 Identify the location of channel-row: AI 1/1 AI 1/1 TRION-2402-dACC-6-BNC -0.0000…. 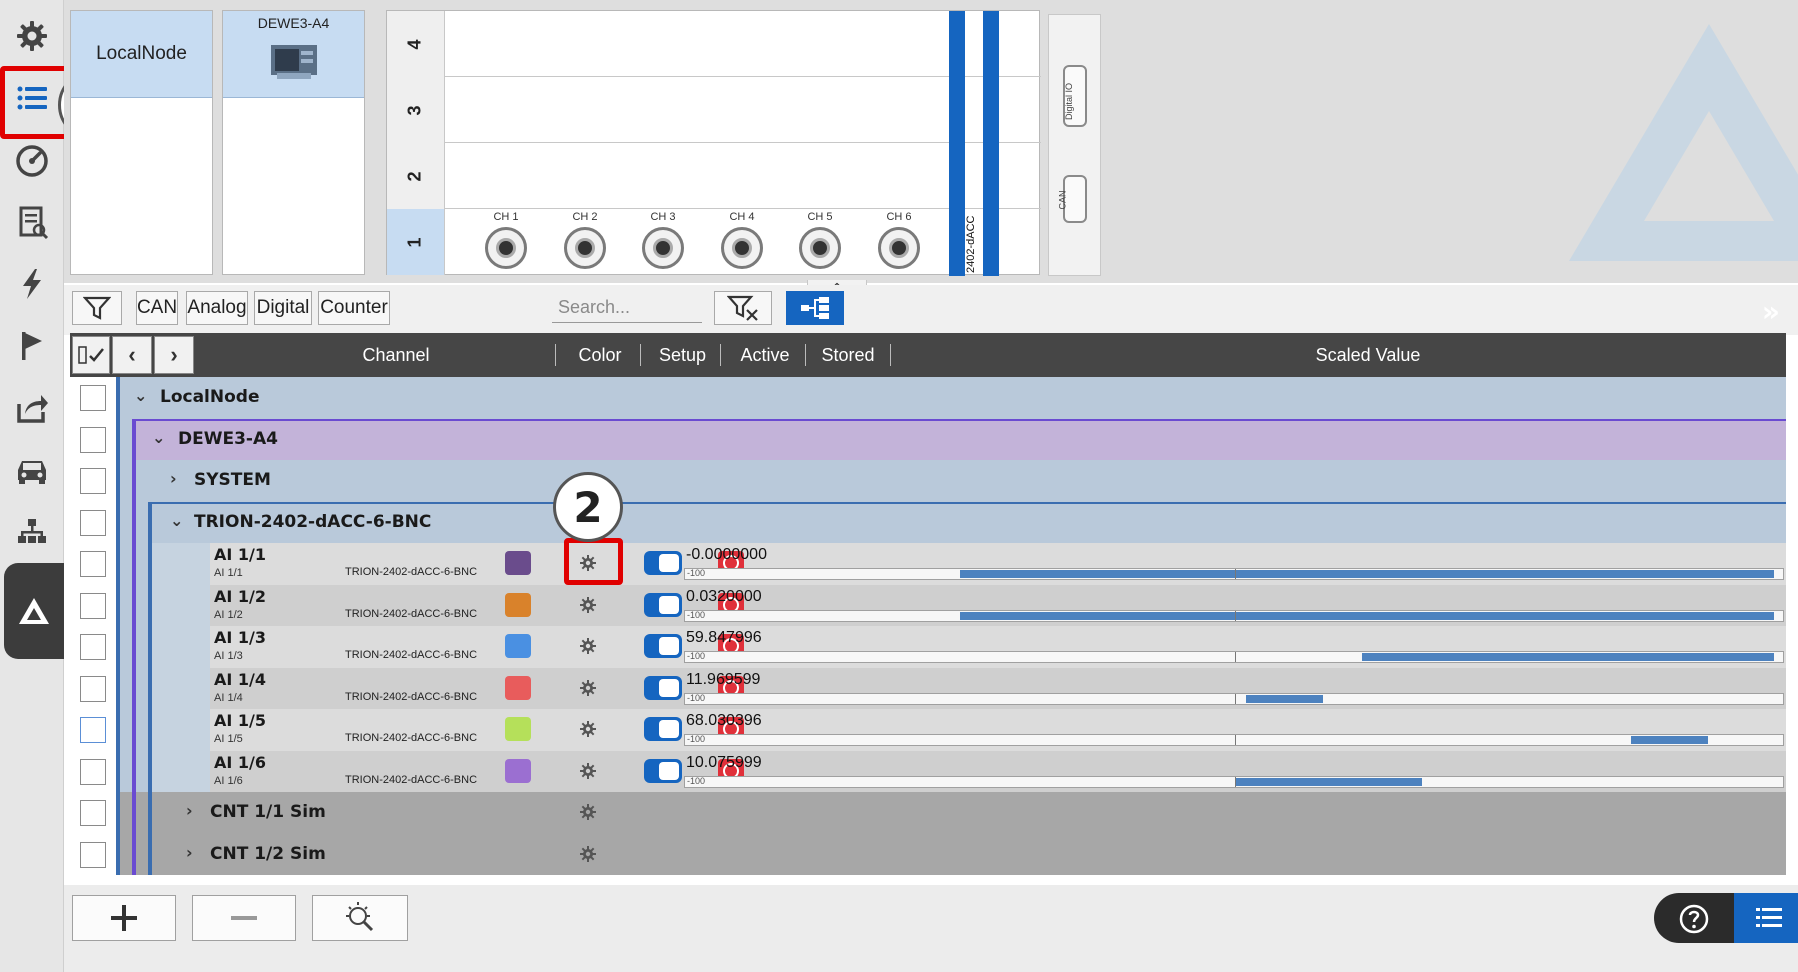
(928, 564).